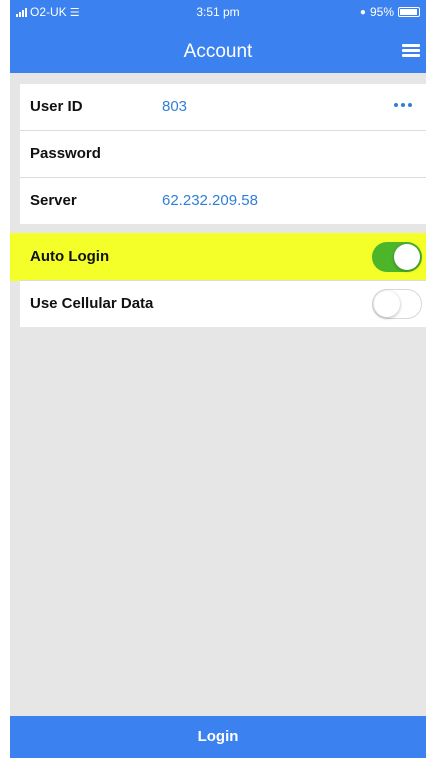 Image resolution: width=426 pixels, height=758 pixels. Describe the element at coordinates (65, 153) in the screenshot. I see `password-label: Password` at that location.